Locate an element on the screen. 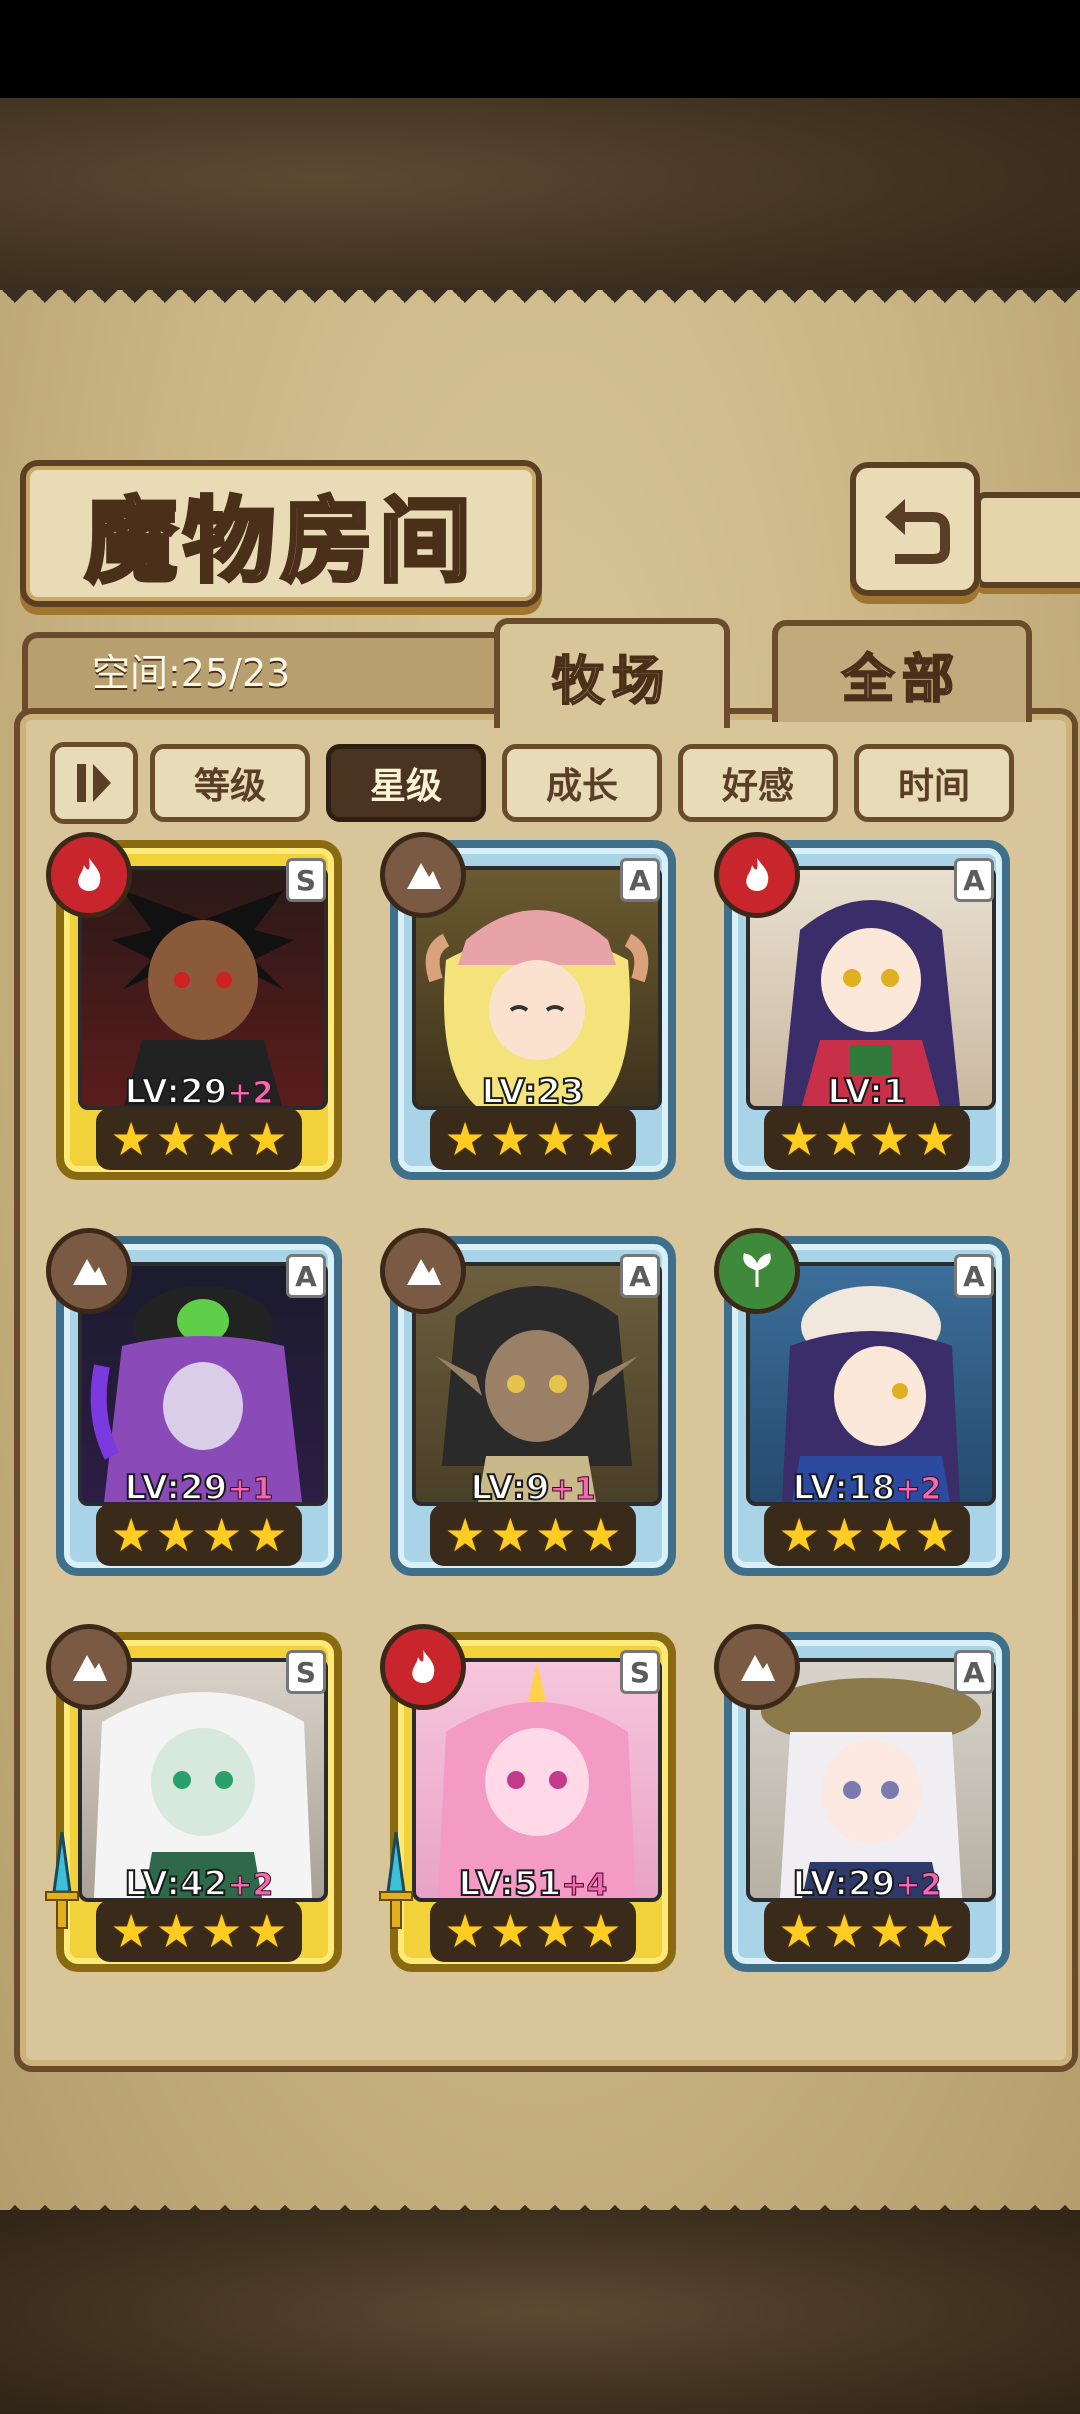 The image size is (1080, 2414). status-bar is located at coordinates (540, 49).